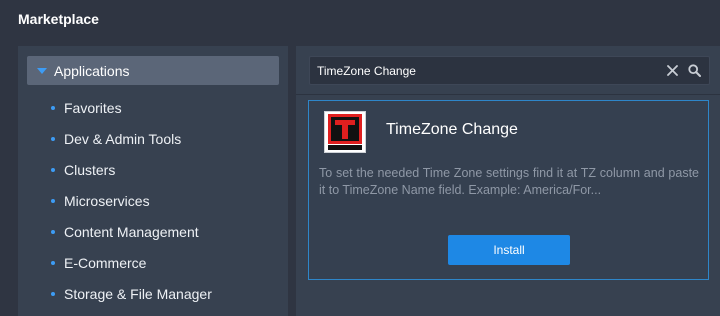  I want to click on subcategory-label: Content Management, so click(131, 231).